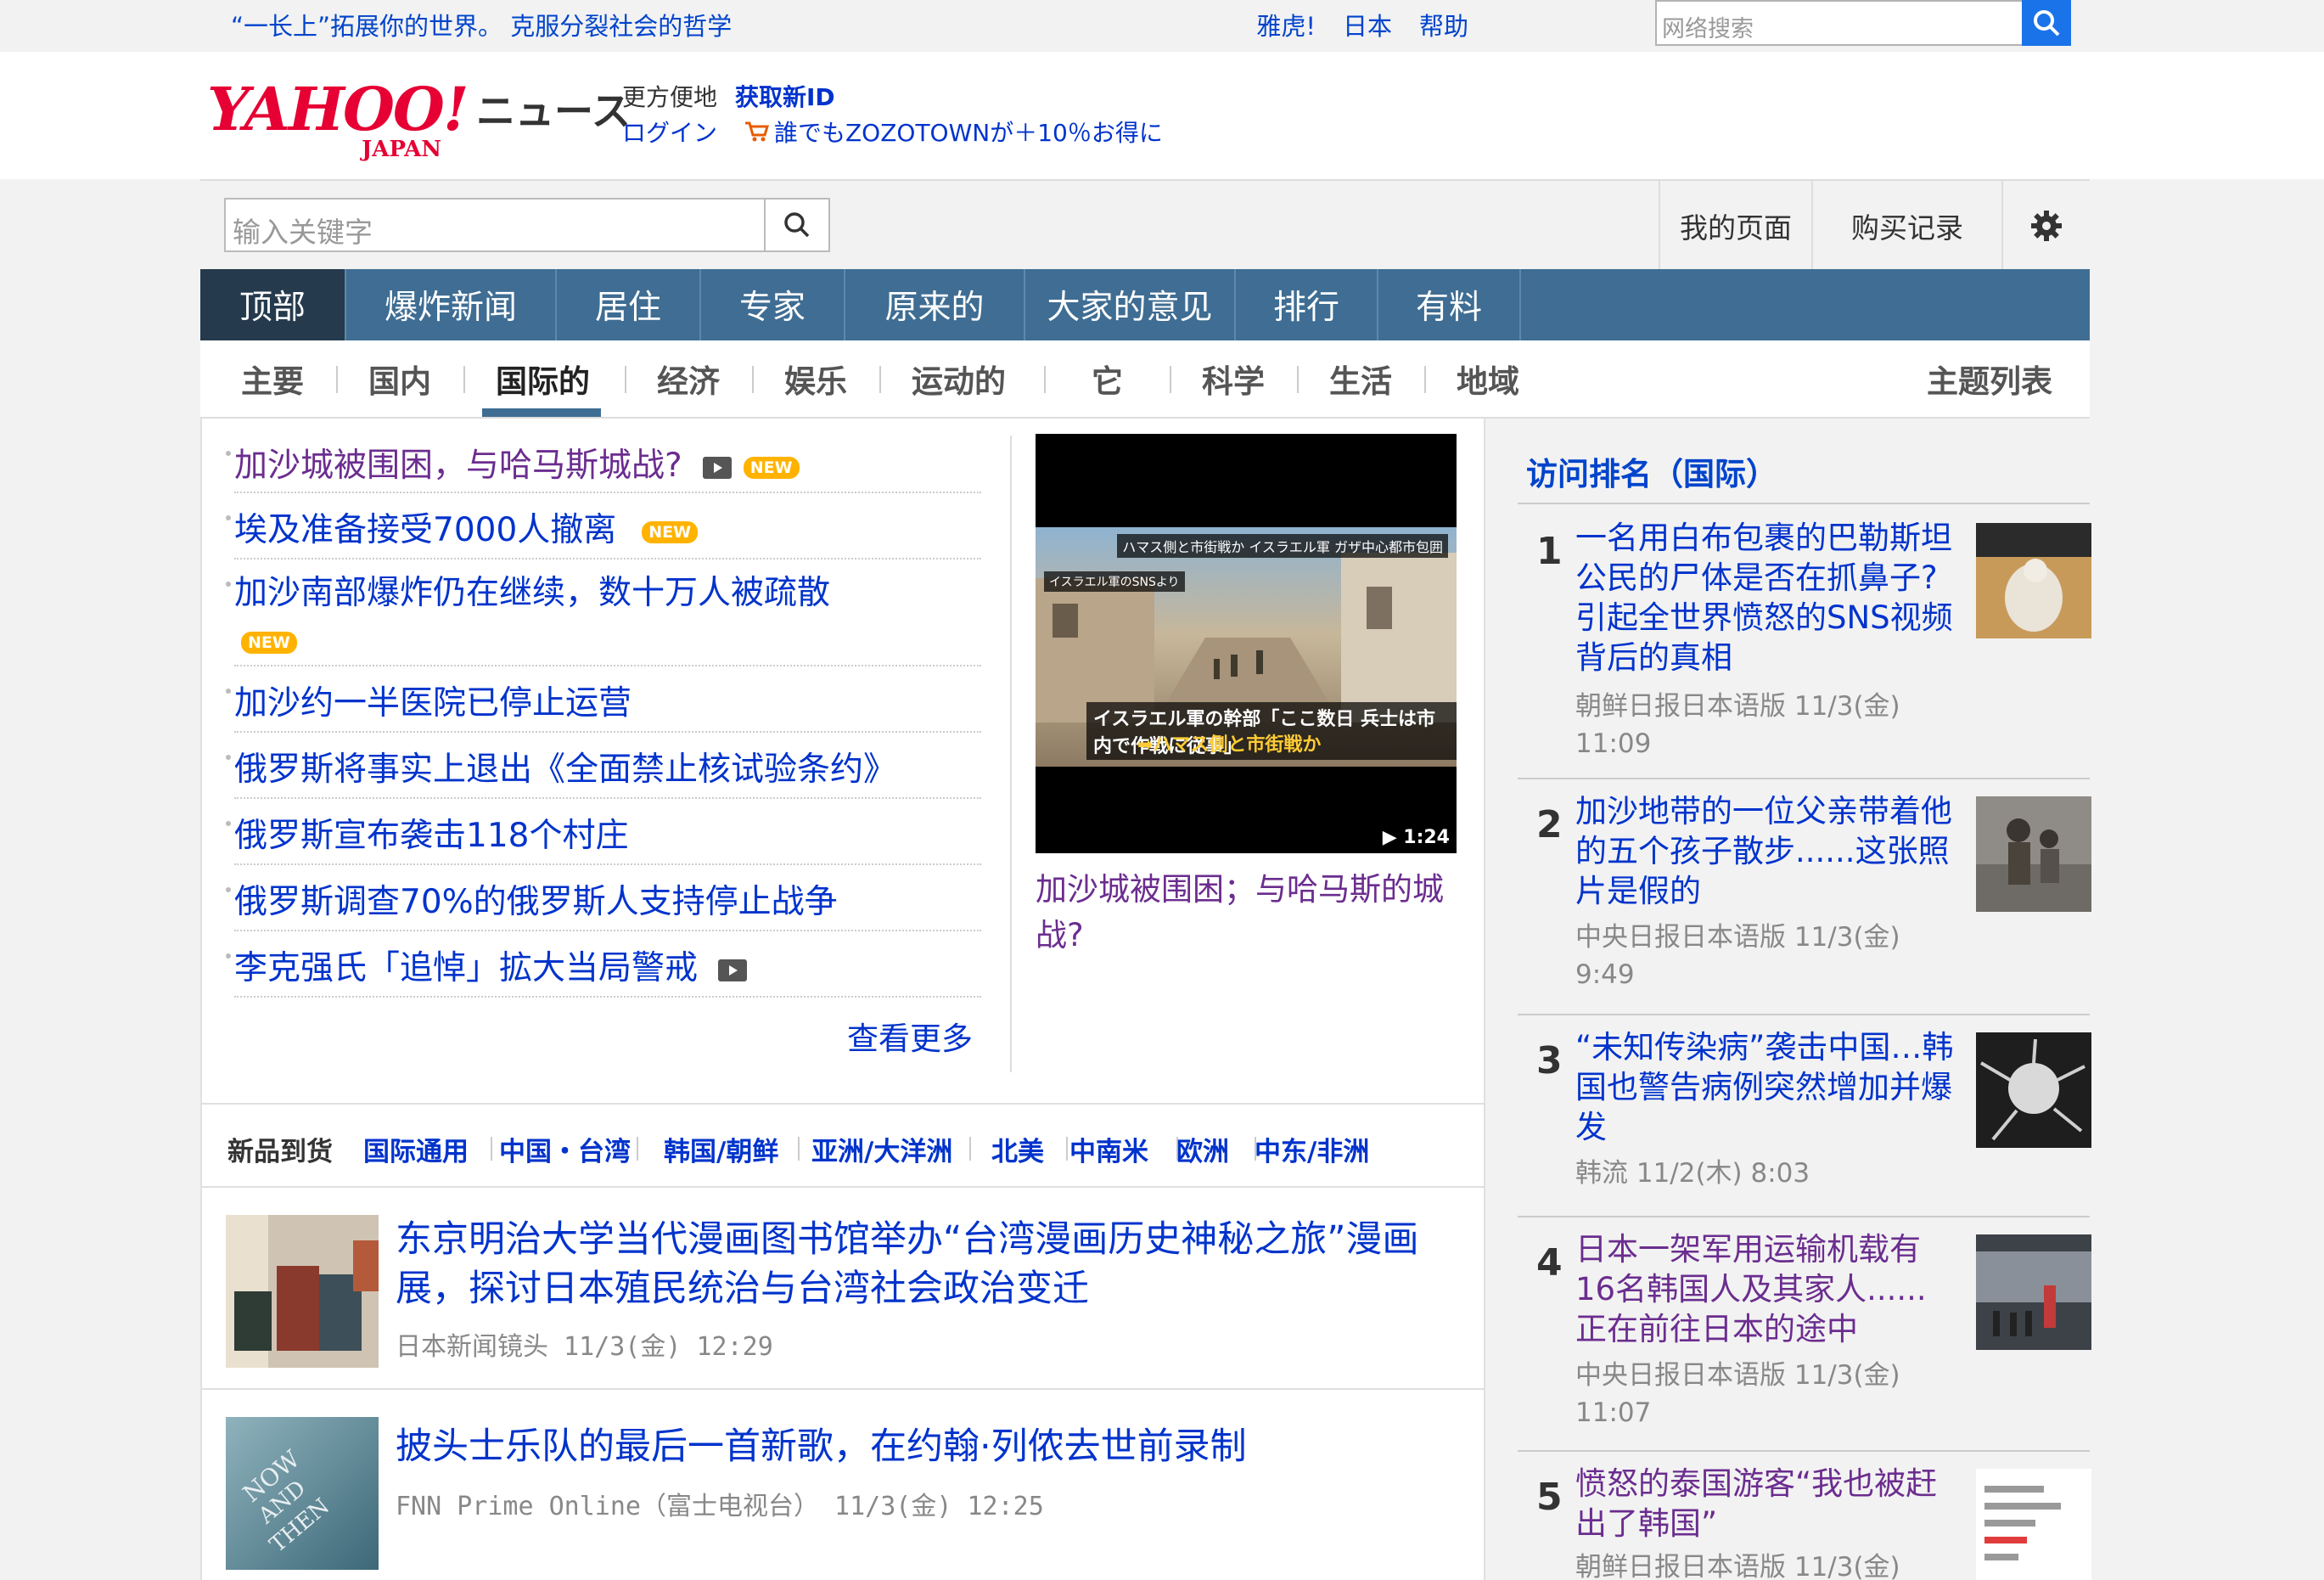  I want to click on nav-experts: 专家, so click(773, 304).